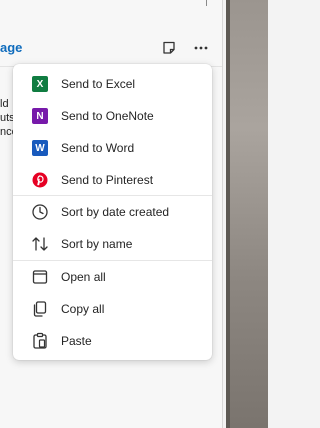  I want to click on send-to-word-item: W Send to Word, so click(112, 148).